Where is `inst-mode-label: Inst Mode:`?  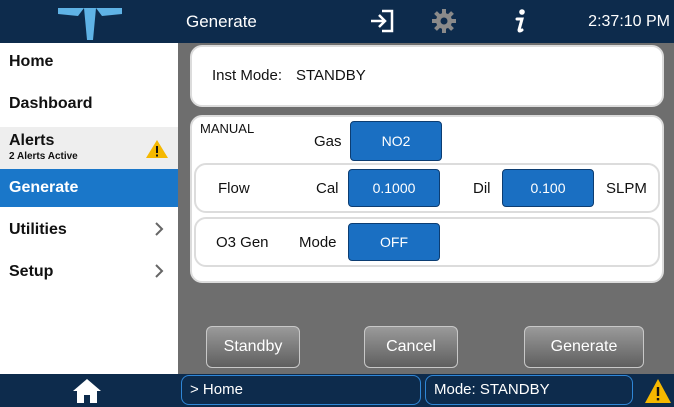
inst-mode-label: Inst Mode: is located at coordinates (247, 75).